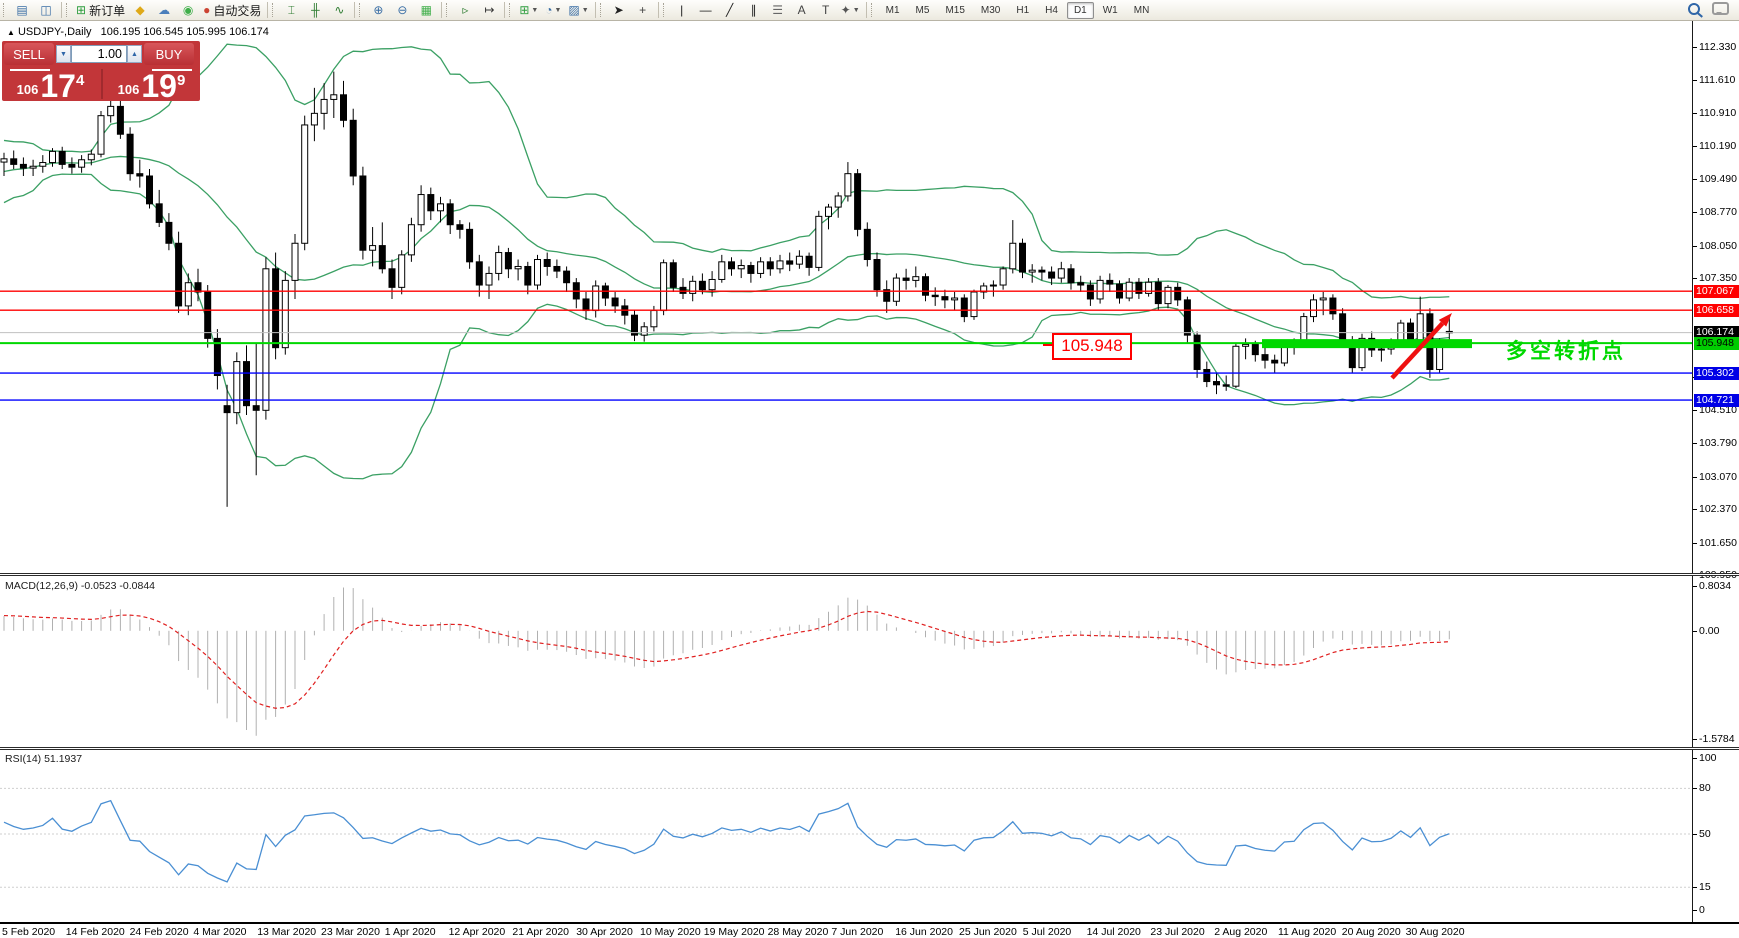 The width and height of the screenshot is (1739, 938). Describe the element at coordinates (553, 10) in the screenshot. I see `periods-icon: ◔ ▼` at that location.